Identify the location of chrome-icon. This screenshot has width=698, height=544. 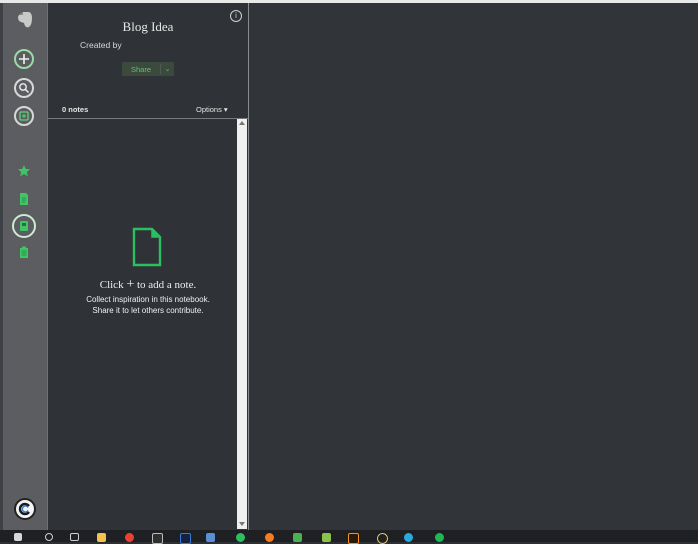
(129, 537).